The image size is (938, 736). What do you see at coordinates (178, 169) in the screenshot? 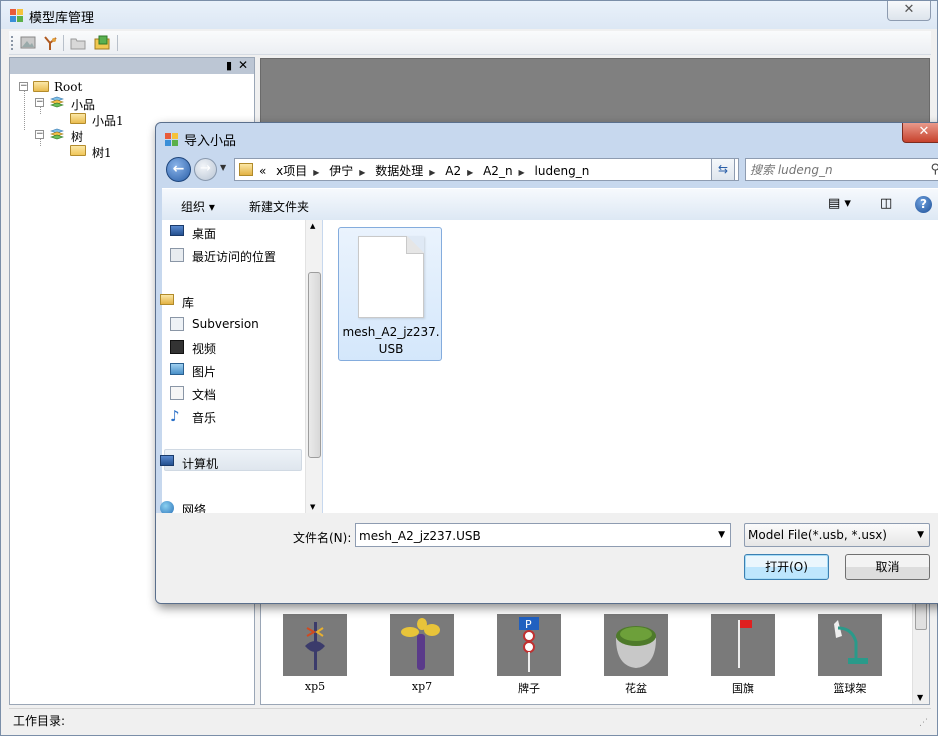
I see `back-button: ←` at bounding box center [178, 169].